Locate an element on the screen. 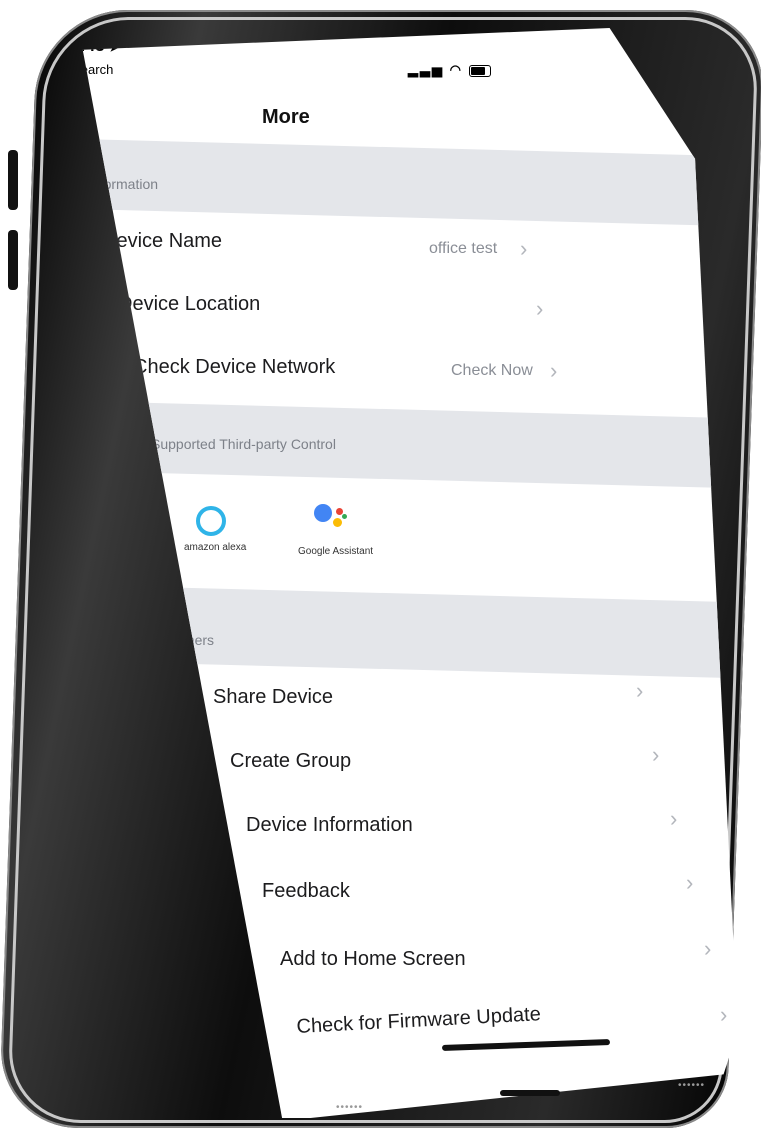  device-information-label: Device Information is located at coordinates (329, 825).